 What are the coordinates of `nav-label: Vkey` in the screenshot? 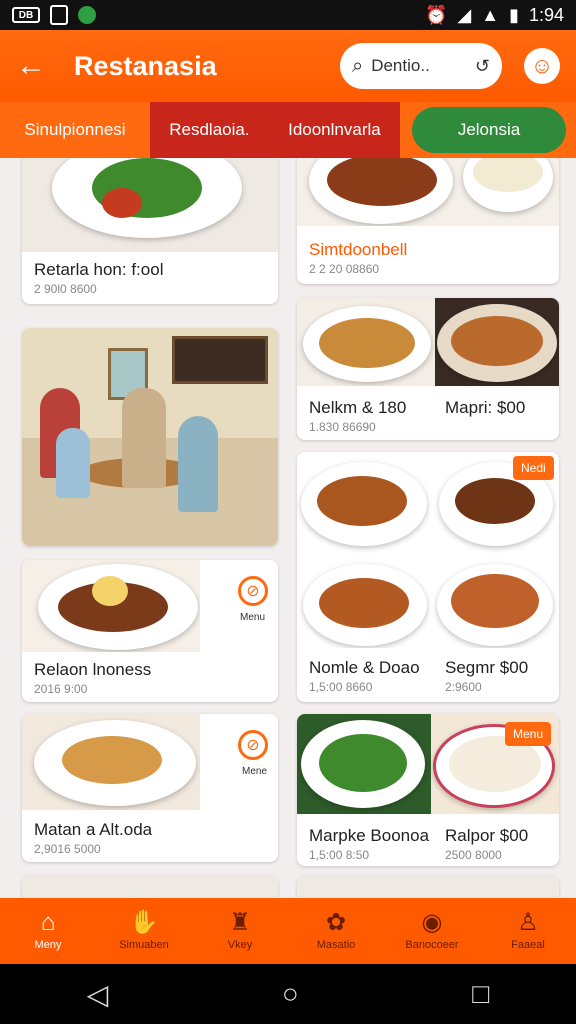 It's located at (240, 945).